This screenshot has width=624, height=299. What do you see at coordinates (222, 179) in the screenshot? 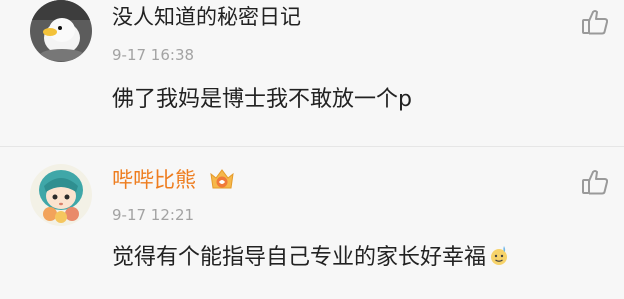
I see `crown-vip-icon` at bounding box center [222, 179].